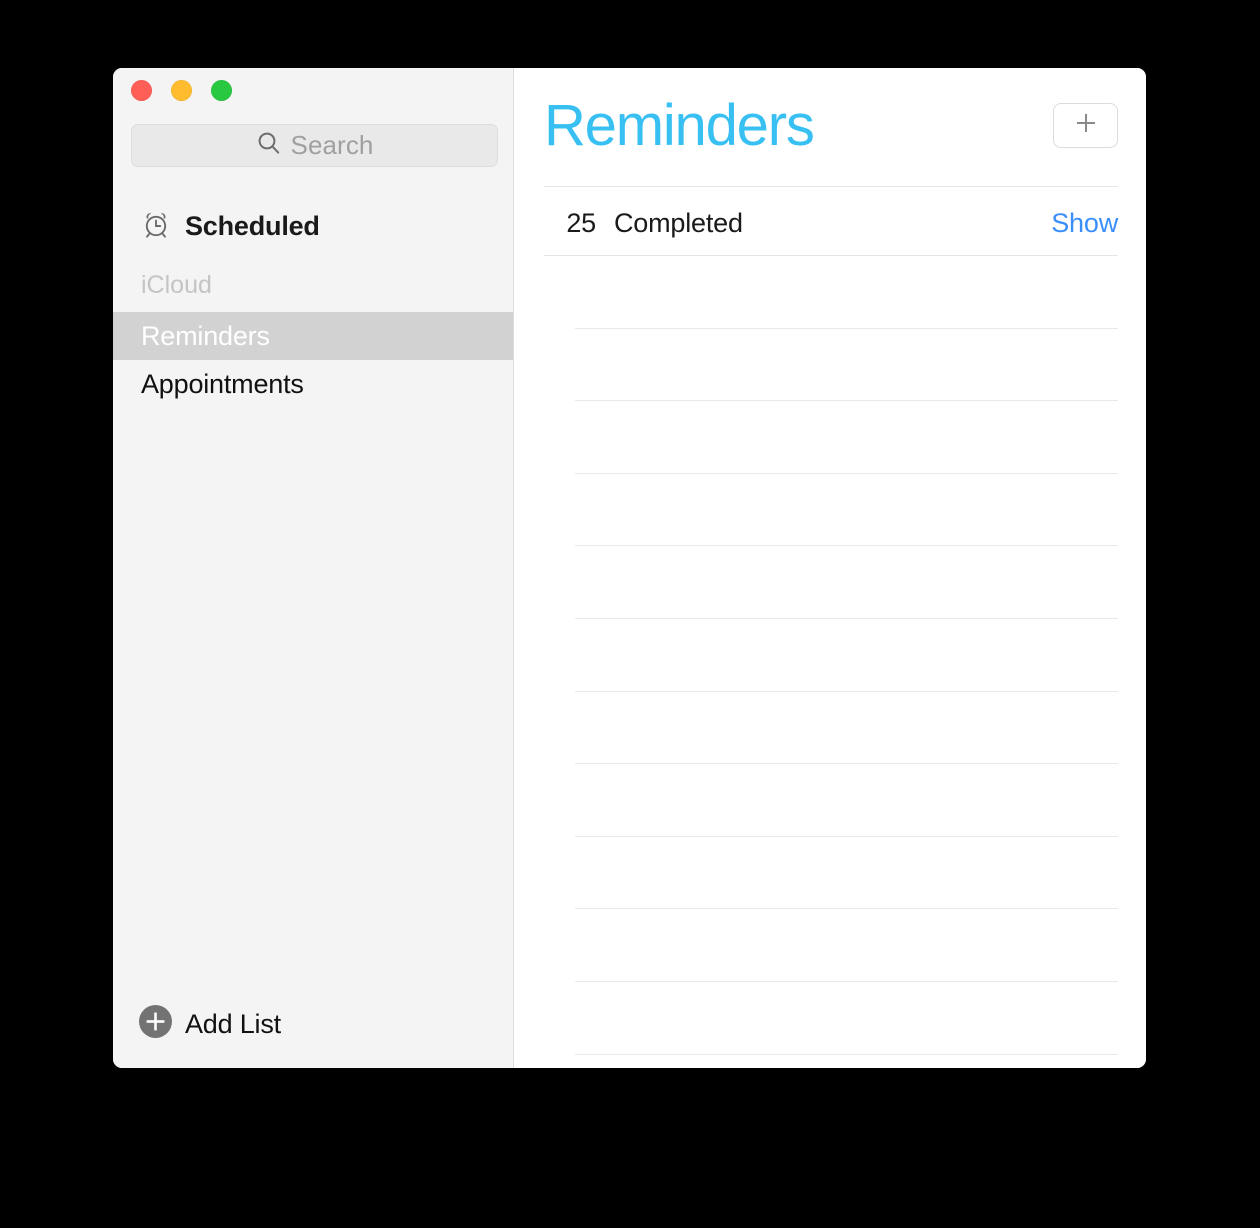 This screenshot has height=1228, width=1260. What do you see at coordinates (332, 145) in the screenshot?
I see `search-placeholder-text: Search` at bounding box center [332, 145].